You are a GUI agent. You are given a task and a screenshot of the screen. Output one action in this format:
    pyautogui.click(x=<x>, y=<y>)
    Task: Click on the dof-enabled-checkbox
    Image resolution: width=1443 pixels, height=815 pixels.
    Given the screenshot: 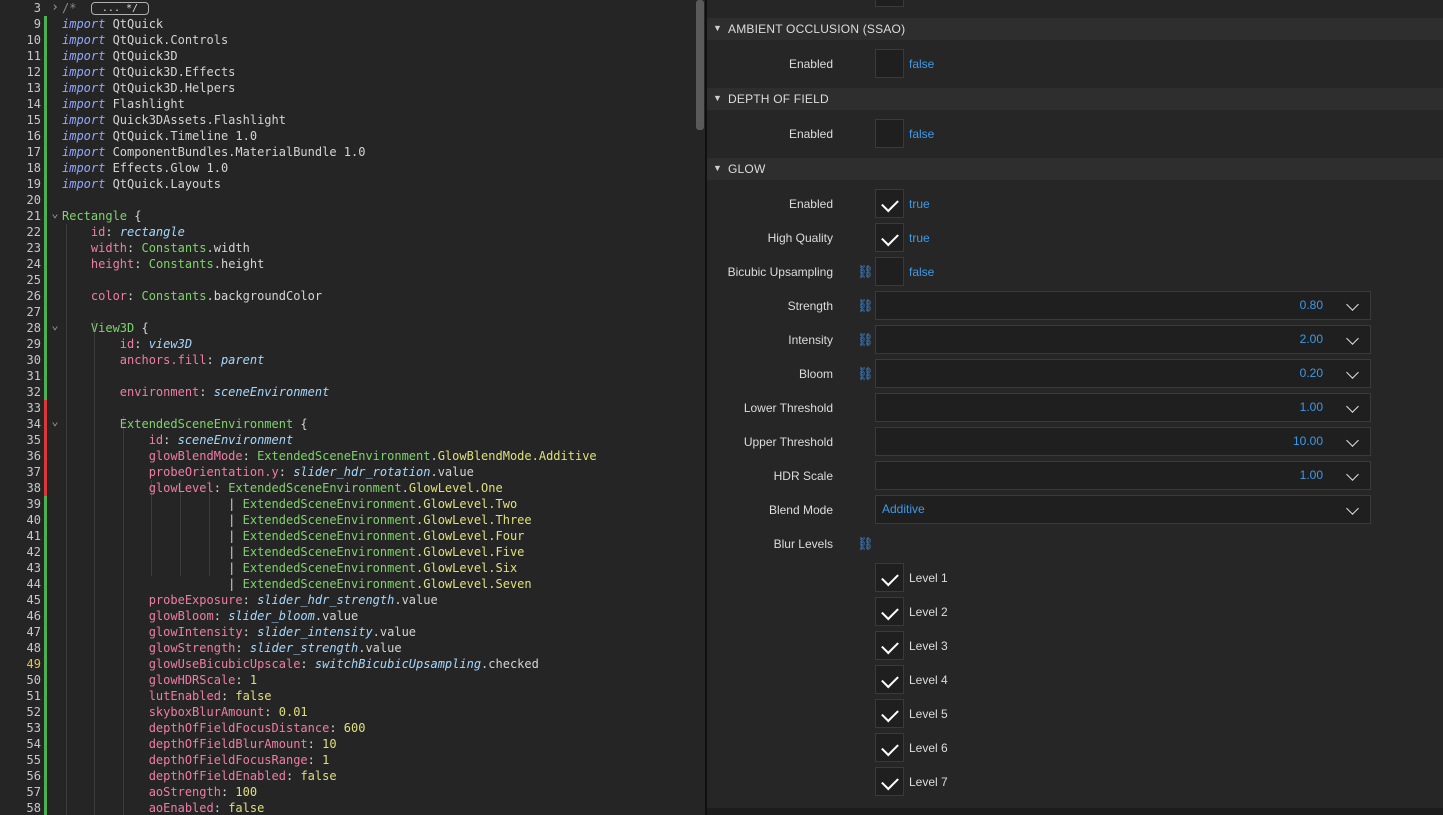 What is the action you would take?
    pyautogui.click(x=889, y=133)
    